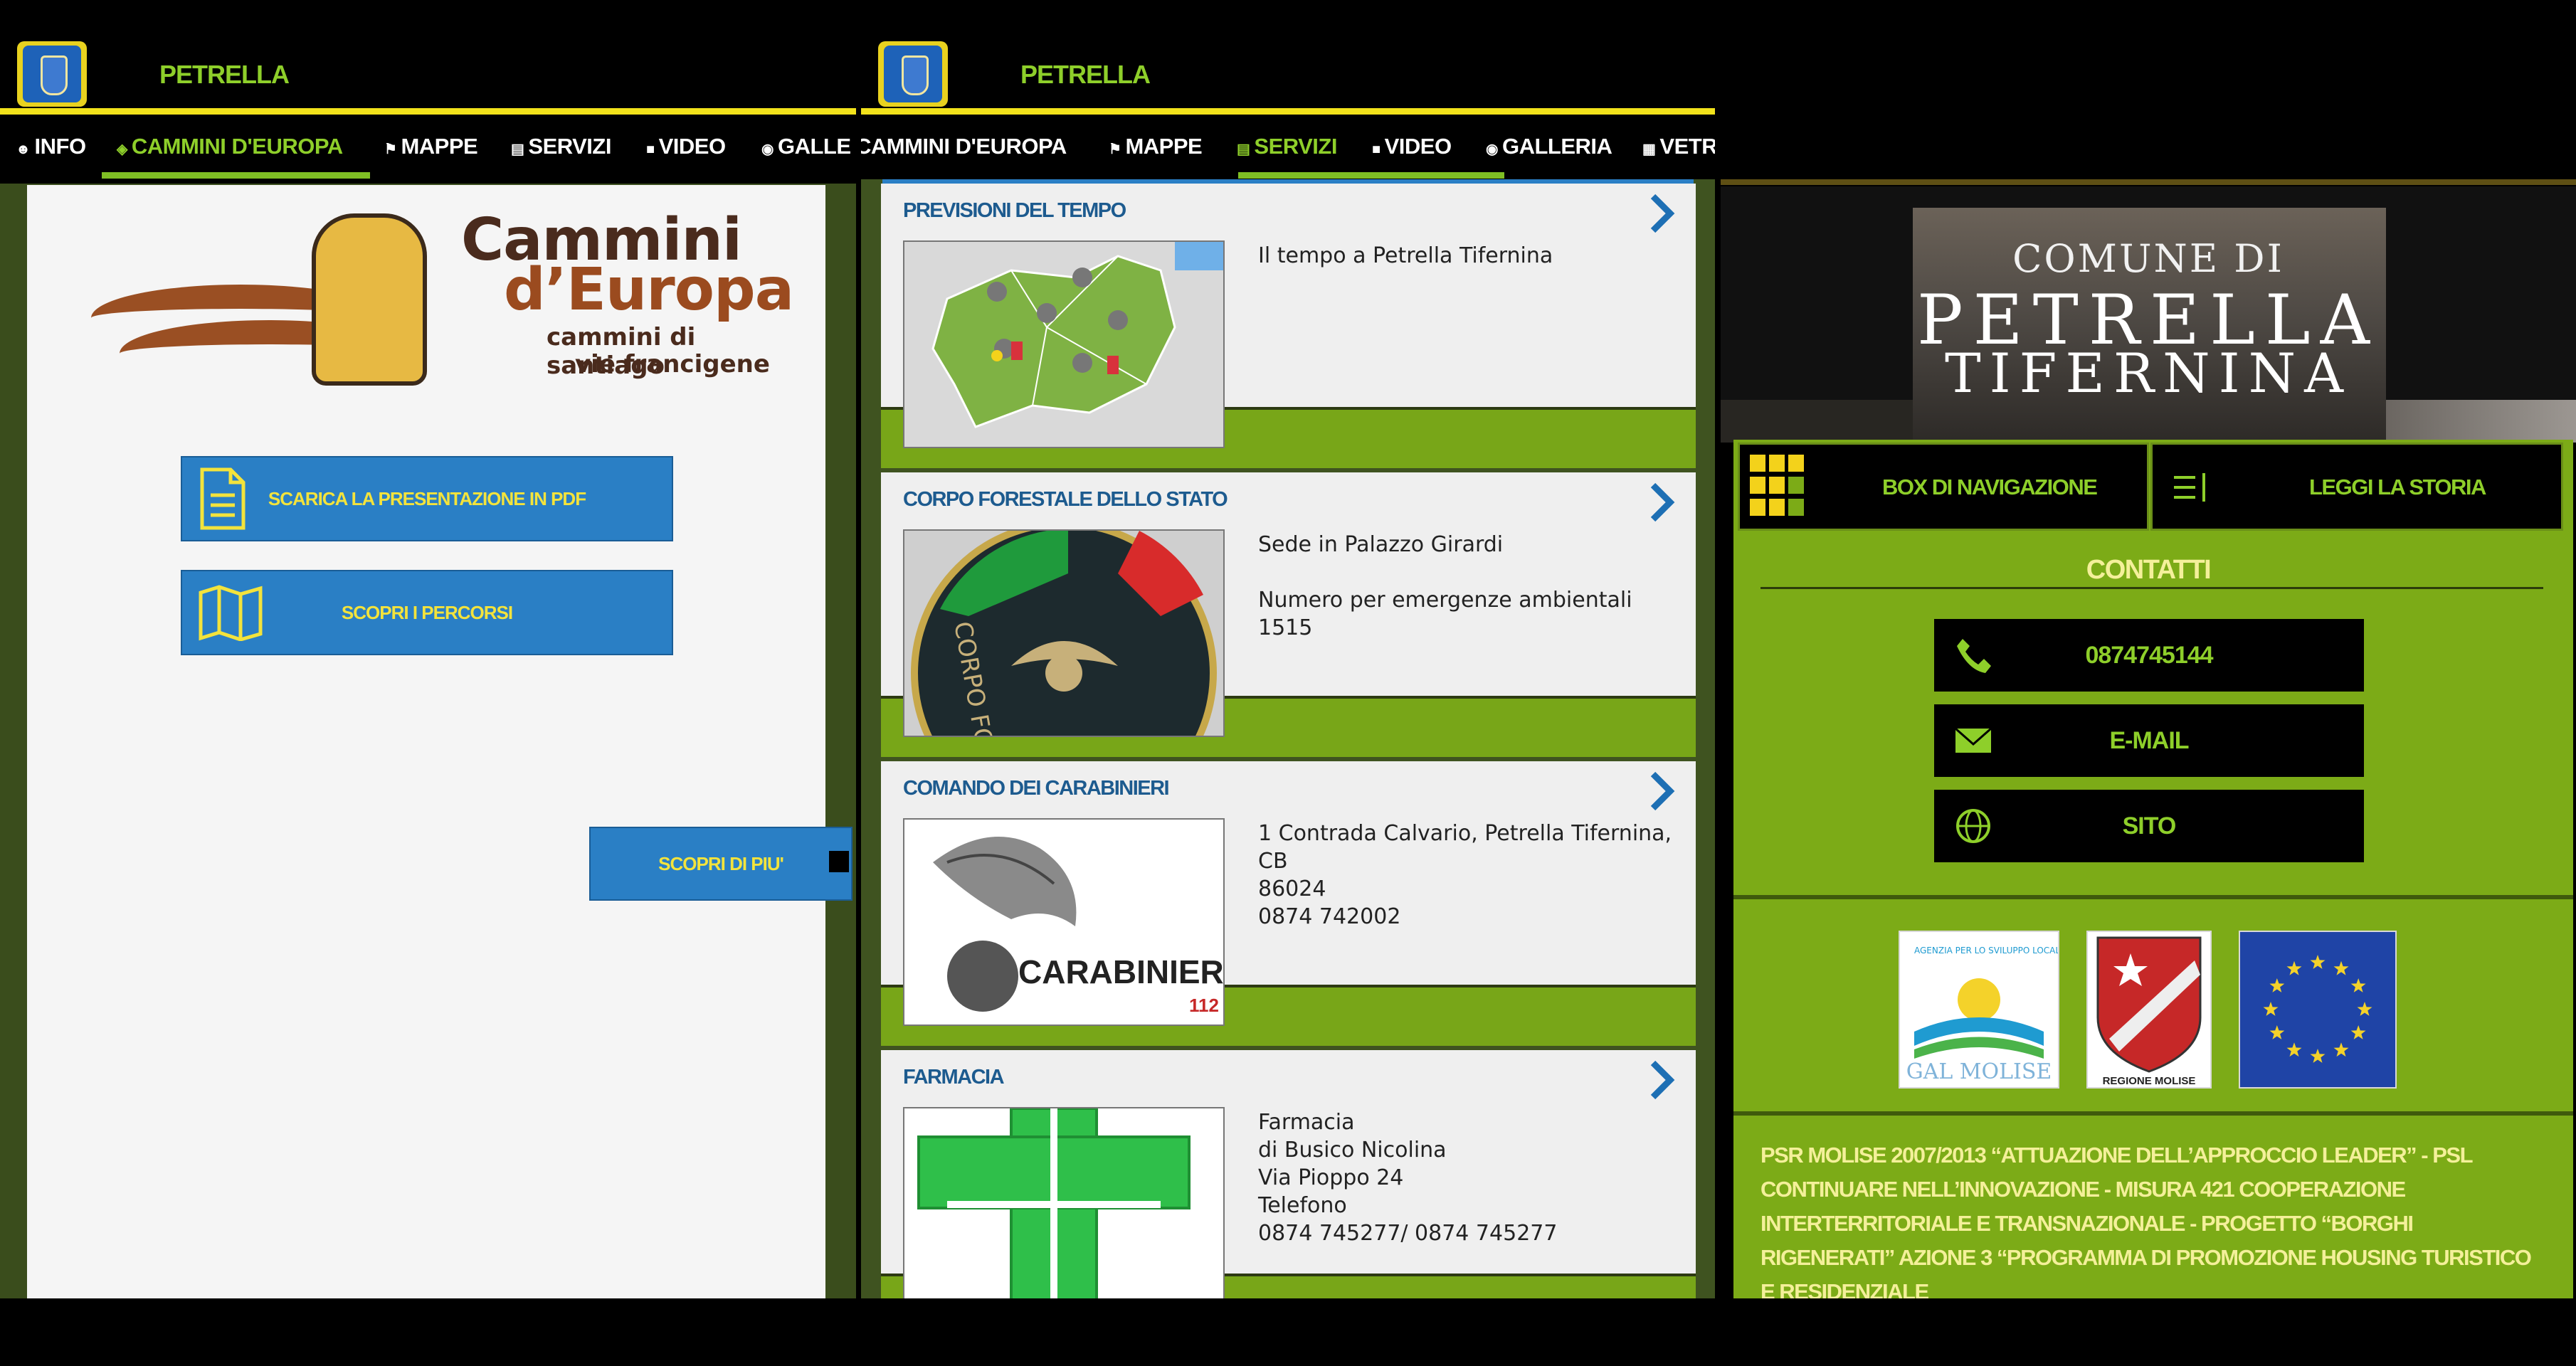 The width and height of the screenshot is (2576, 1366). What do you see at coordinates (954, 1077) in the screenshot?
I see `service-title: FARMACIA` at bounding box center [954, 1077].